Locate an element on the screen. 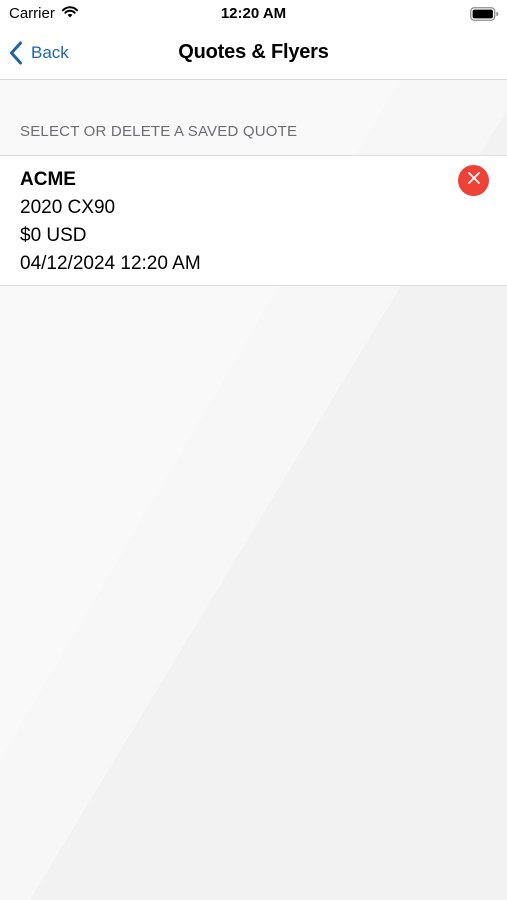 Image resolution: width=507 pixels, height=900 pixels. page-title: Quotes & Flyers is located at coordinates (253, 52).